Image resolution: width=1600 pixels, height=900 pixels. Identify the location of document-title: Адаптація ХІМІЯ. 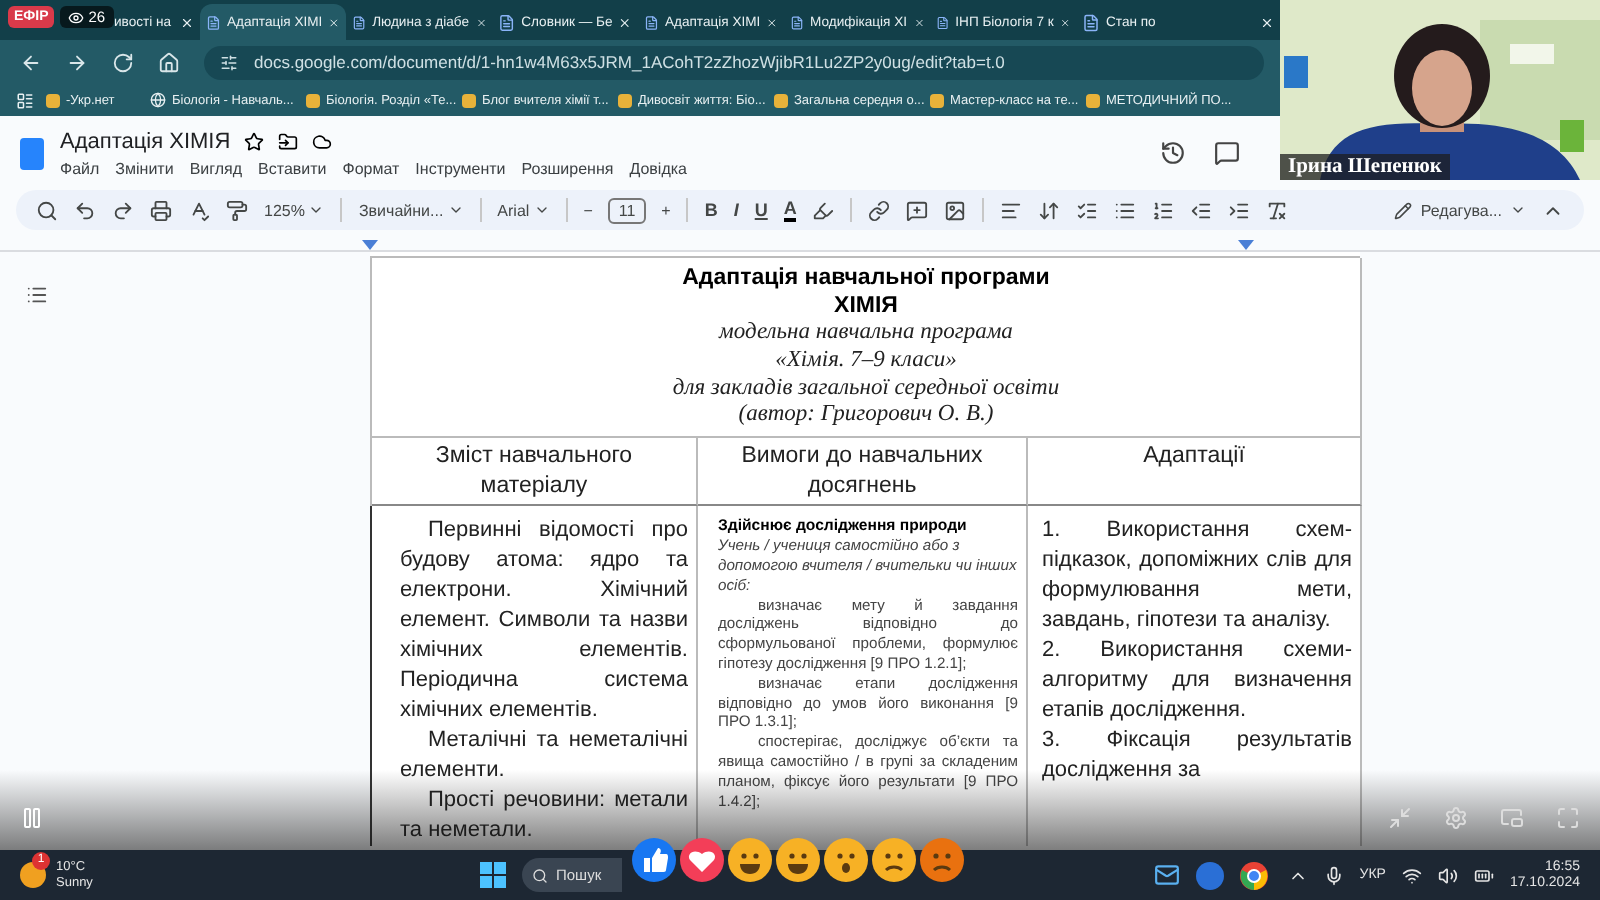
(145, 141).